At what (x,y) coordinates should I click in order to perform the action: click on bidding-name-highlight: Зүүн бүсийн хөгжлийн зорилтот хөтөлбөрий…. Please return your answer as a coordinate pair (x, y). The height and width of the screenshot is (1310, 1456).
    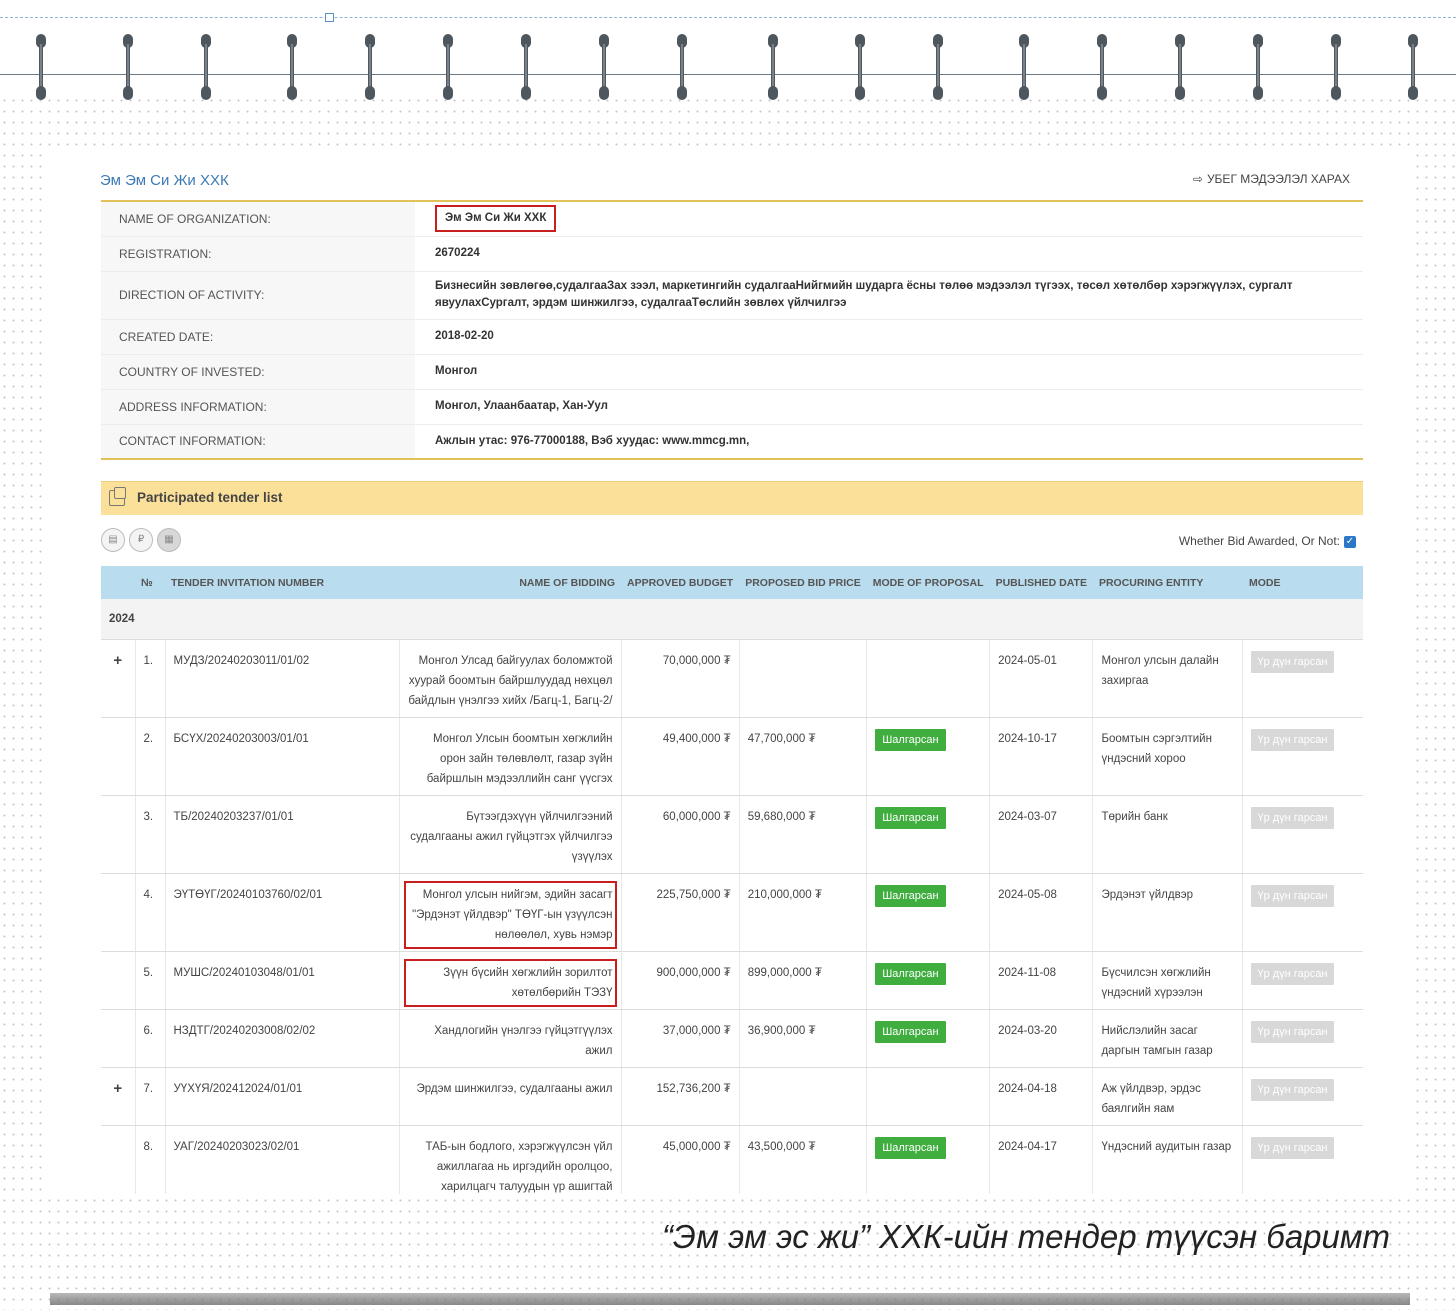
    Looking at the image, I should click on (510, 983).